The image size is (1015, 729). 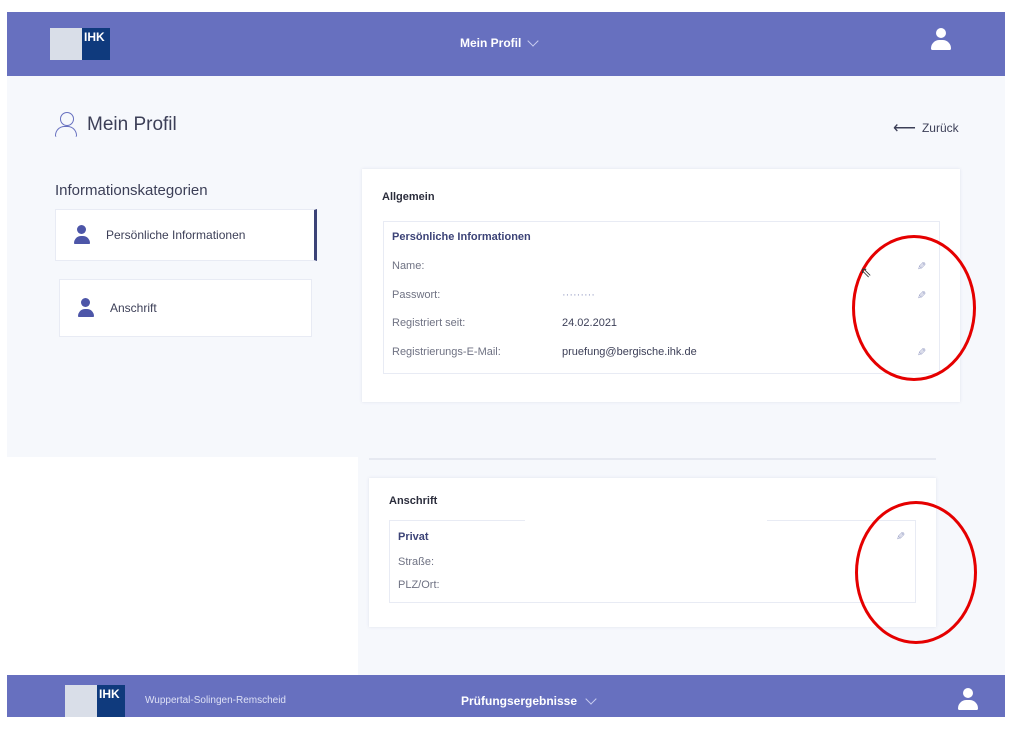 I want to click on registered-since-value: 24.02.2021, so click(x=590, y=323).